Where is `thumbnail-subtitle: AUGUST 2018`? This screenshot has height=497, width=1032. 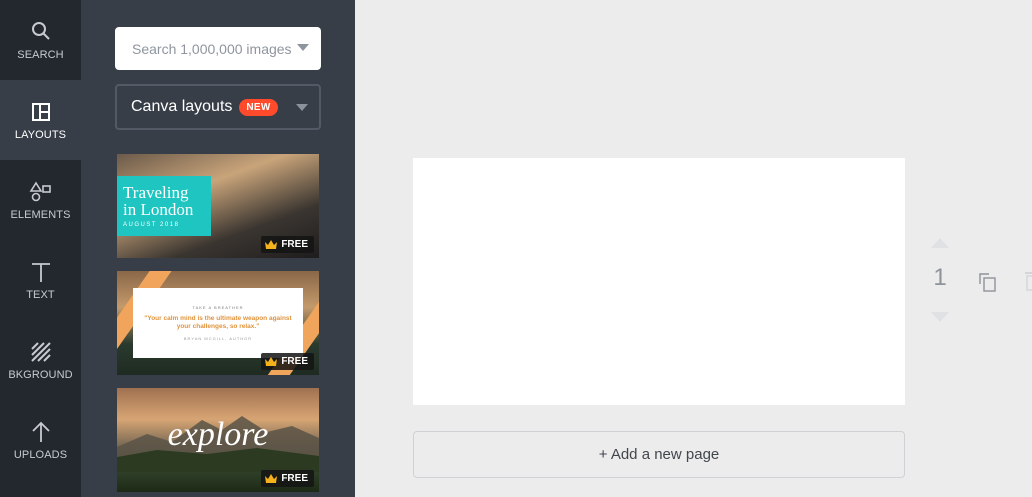 thumbnail-subtitle: AUGUST 2018 is located at coordinates (151, 225).